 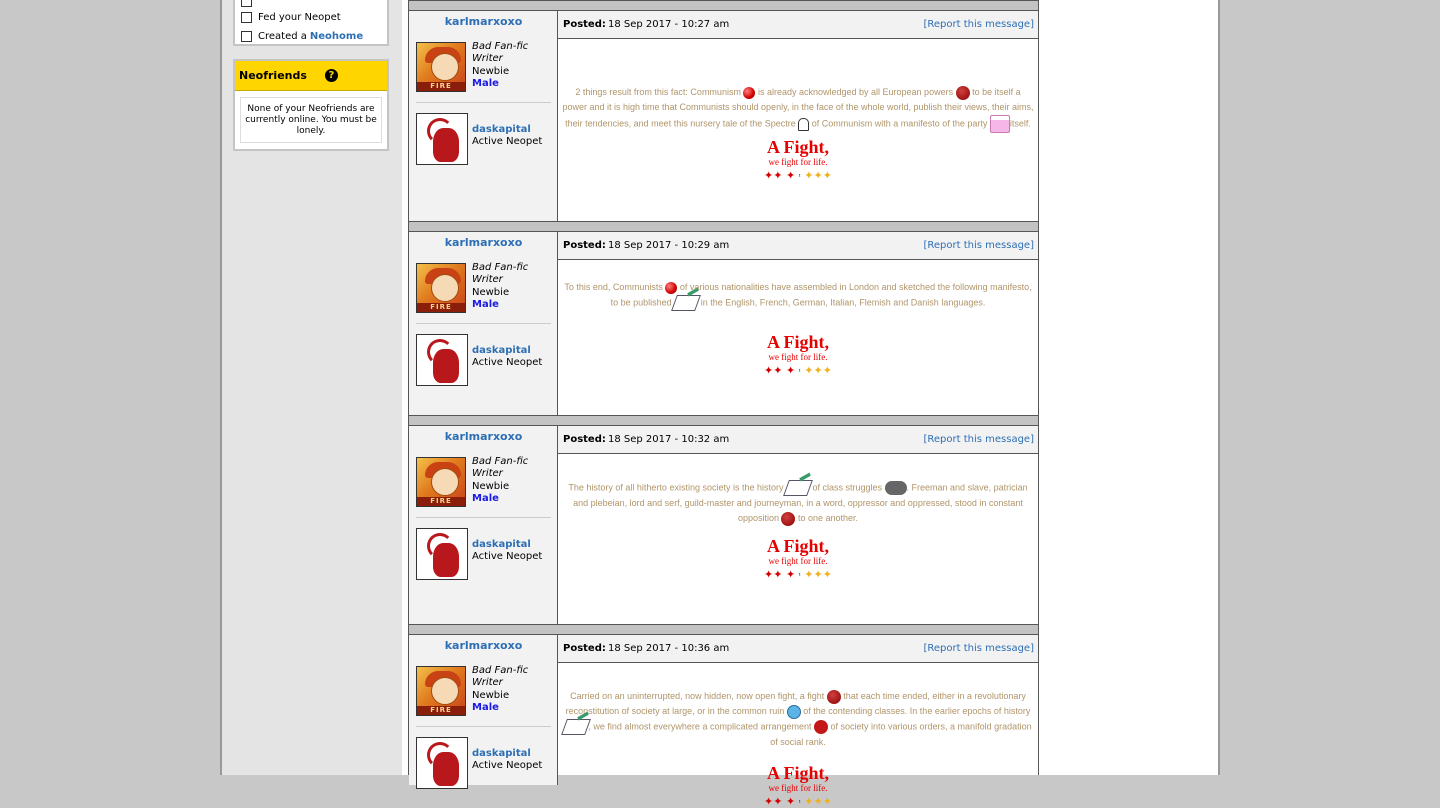 What do you see at coordinates (804, 124) in the screenshot?
I see `ghost-icon` at bounding box center [804, 124].